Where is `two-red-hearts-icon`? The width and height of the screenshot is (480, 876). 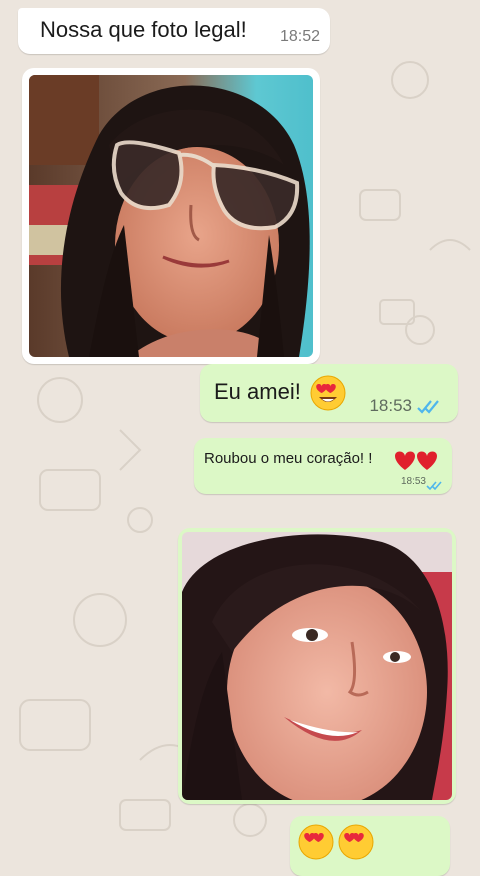
two-red-hearts-icon is located at coordinates (416, 463).